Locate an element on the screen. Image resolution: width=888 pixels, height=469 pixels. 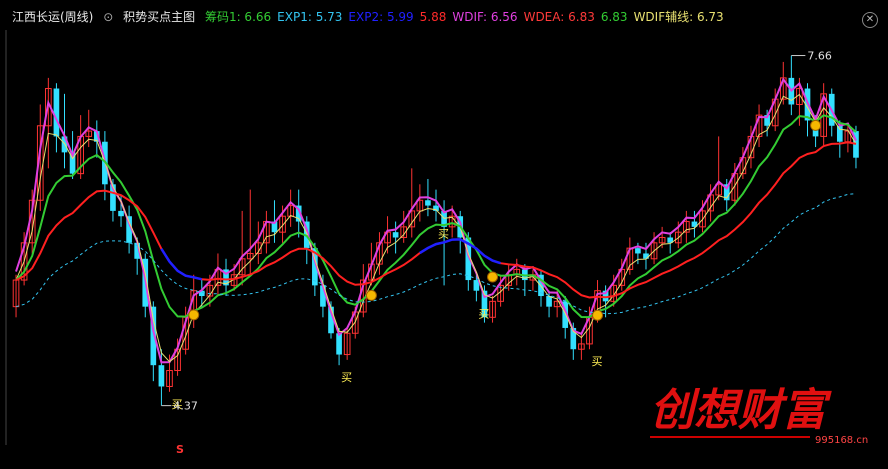
indicator-dropdown-icon: ⊙ is located at coordinates (108, 17).